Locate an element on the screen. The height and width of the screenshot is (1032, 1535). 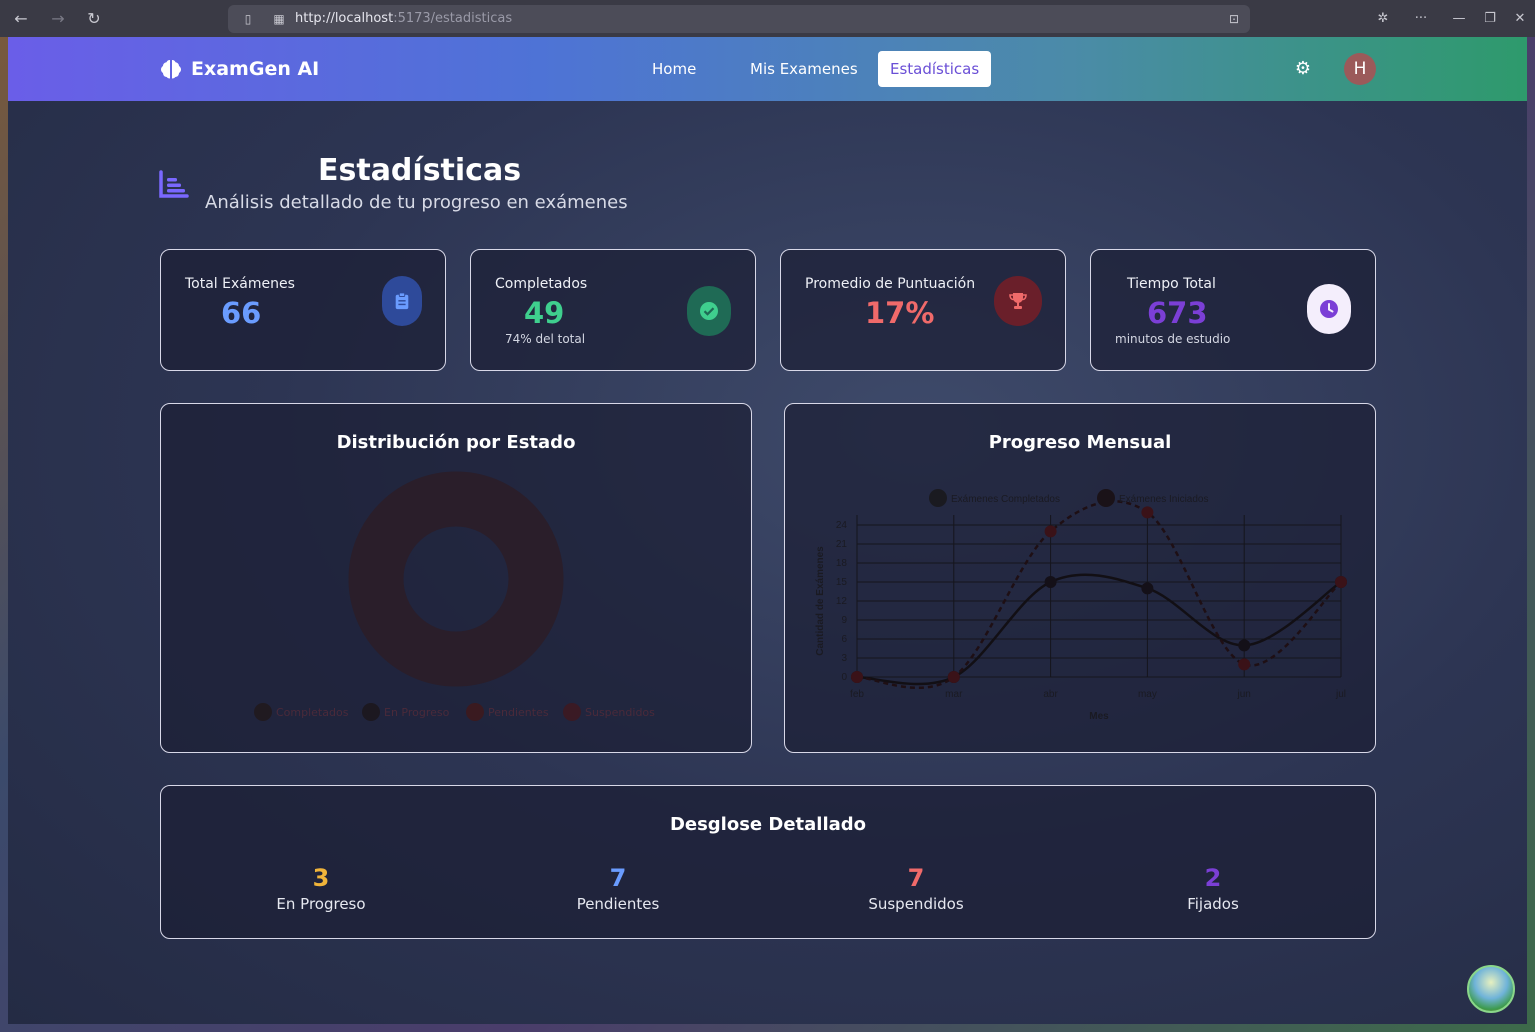
legend-en-progreso: En Progreso is located at coordinates (405, 712).